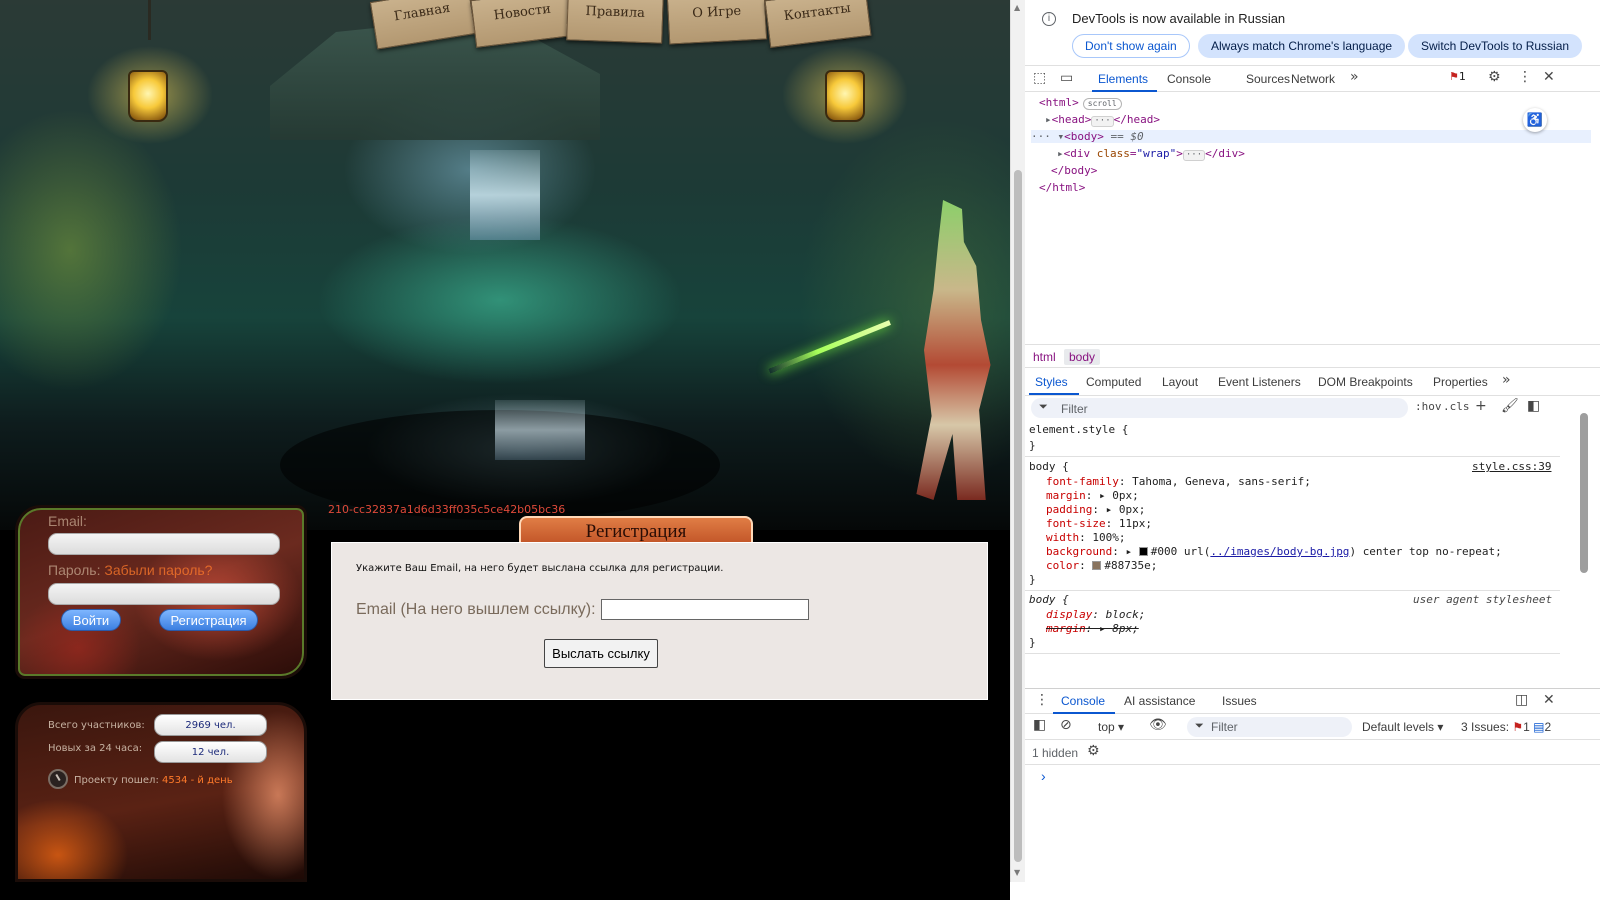 The image size is (1600, 900). What do you see at coordinates (1123, 79) in the screenshot?
I see `tab-elements: Elements` at bounding box center [1123, 79].